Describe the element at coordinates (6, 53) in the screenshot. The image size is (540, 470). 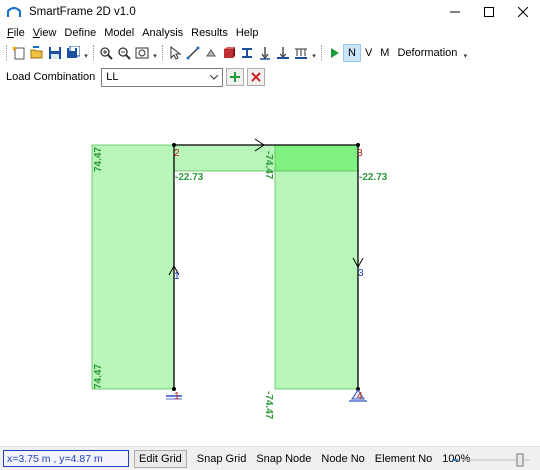
I see `toolbar-grip` at that location.